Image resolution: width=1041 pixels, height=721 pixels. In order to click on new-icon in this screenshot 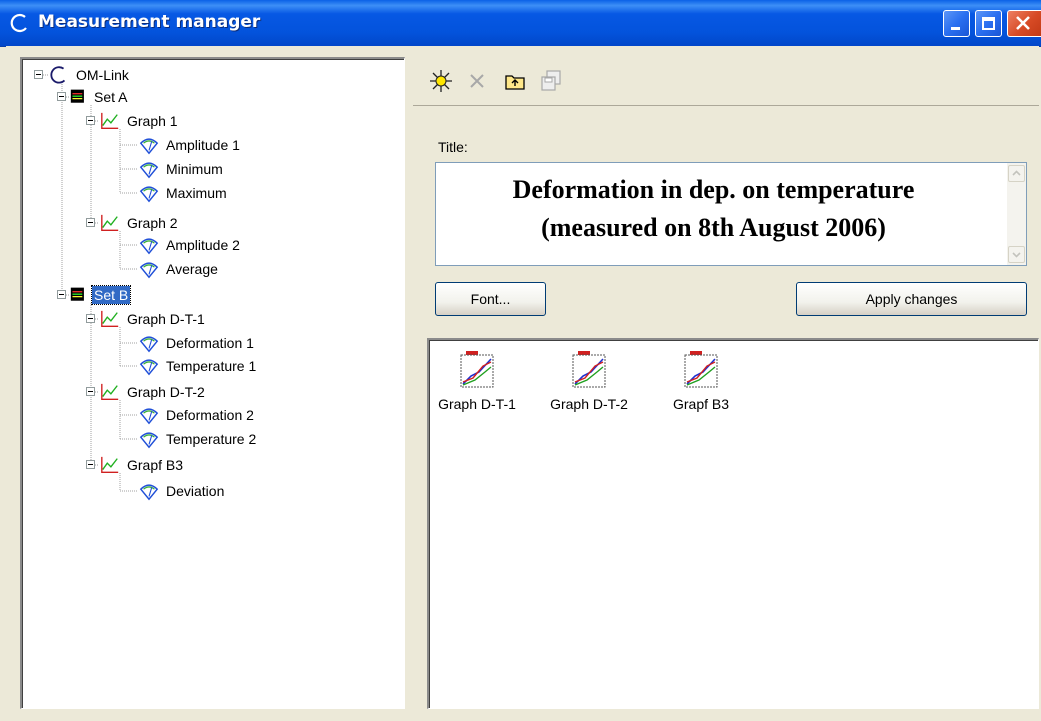, I will do `click(441, 81)`.